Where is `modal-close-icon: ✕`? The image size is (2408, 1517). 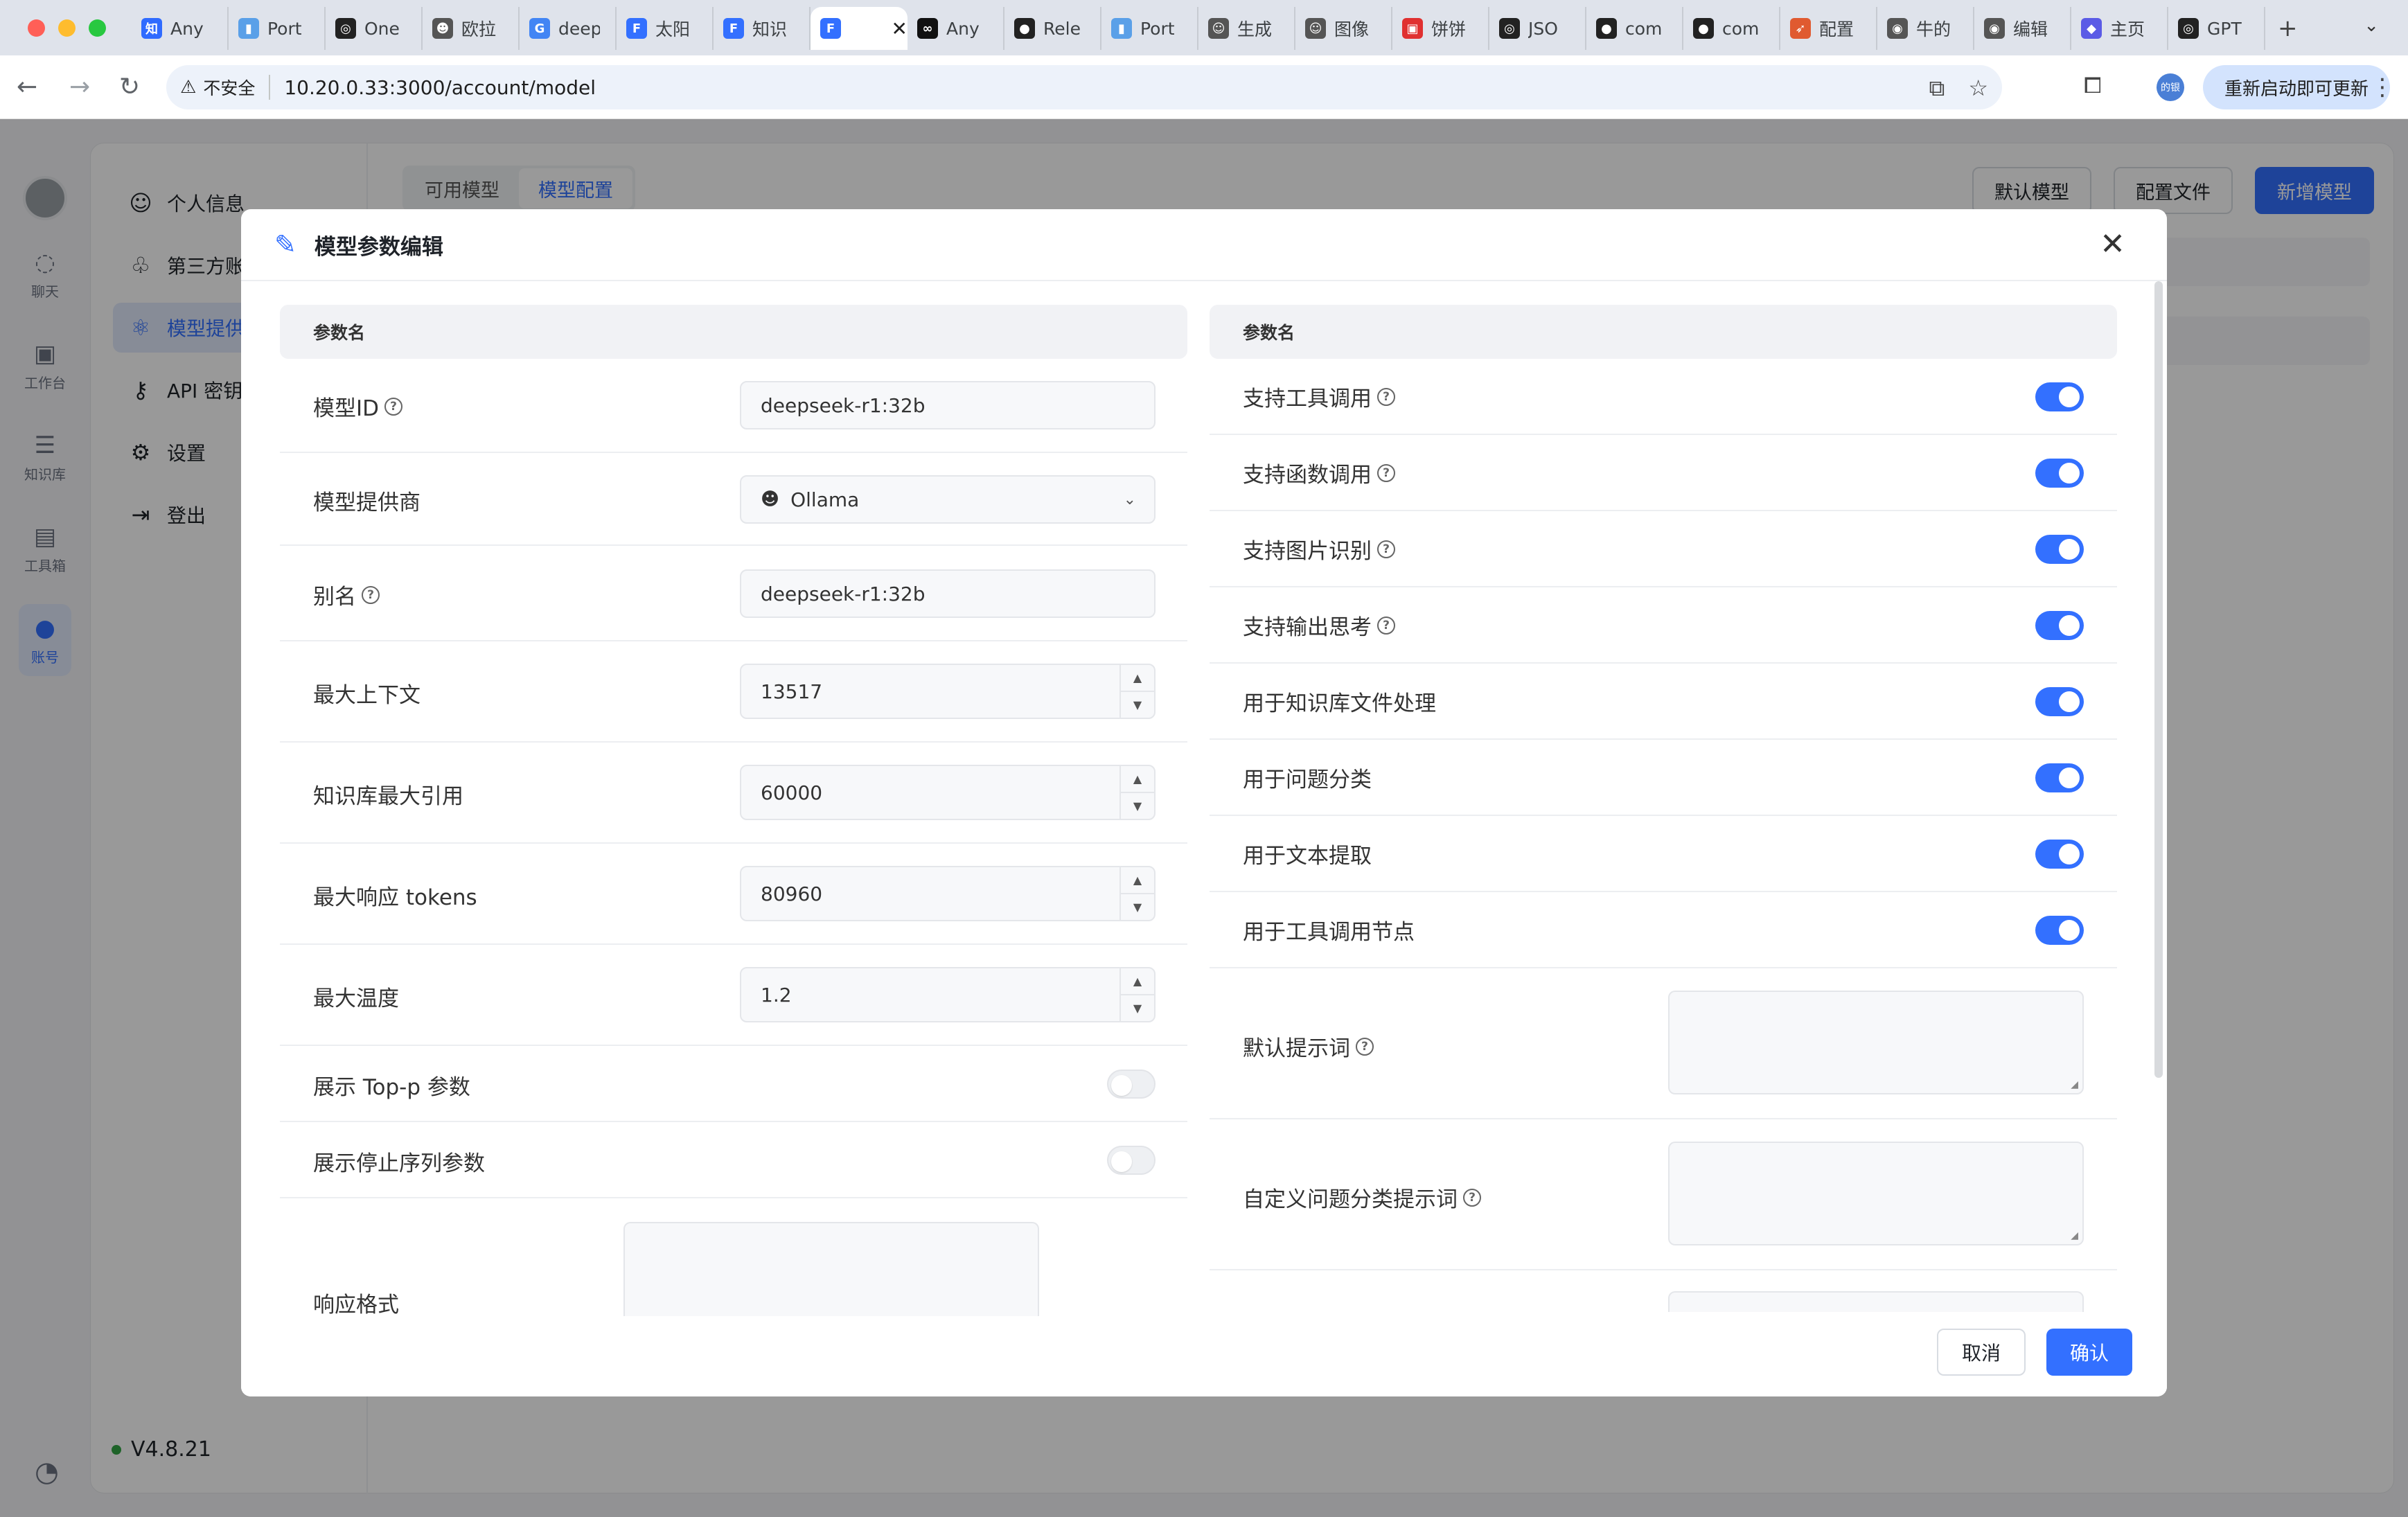 modal-close-icon: ✕ is located at coordinates (2112, 244).